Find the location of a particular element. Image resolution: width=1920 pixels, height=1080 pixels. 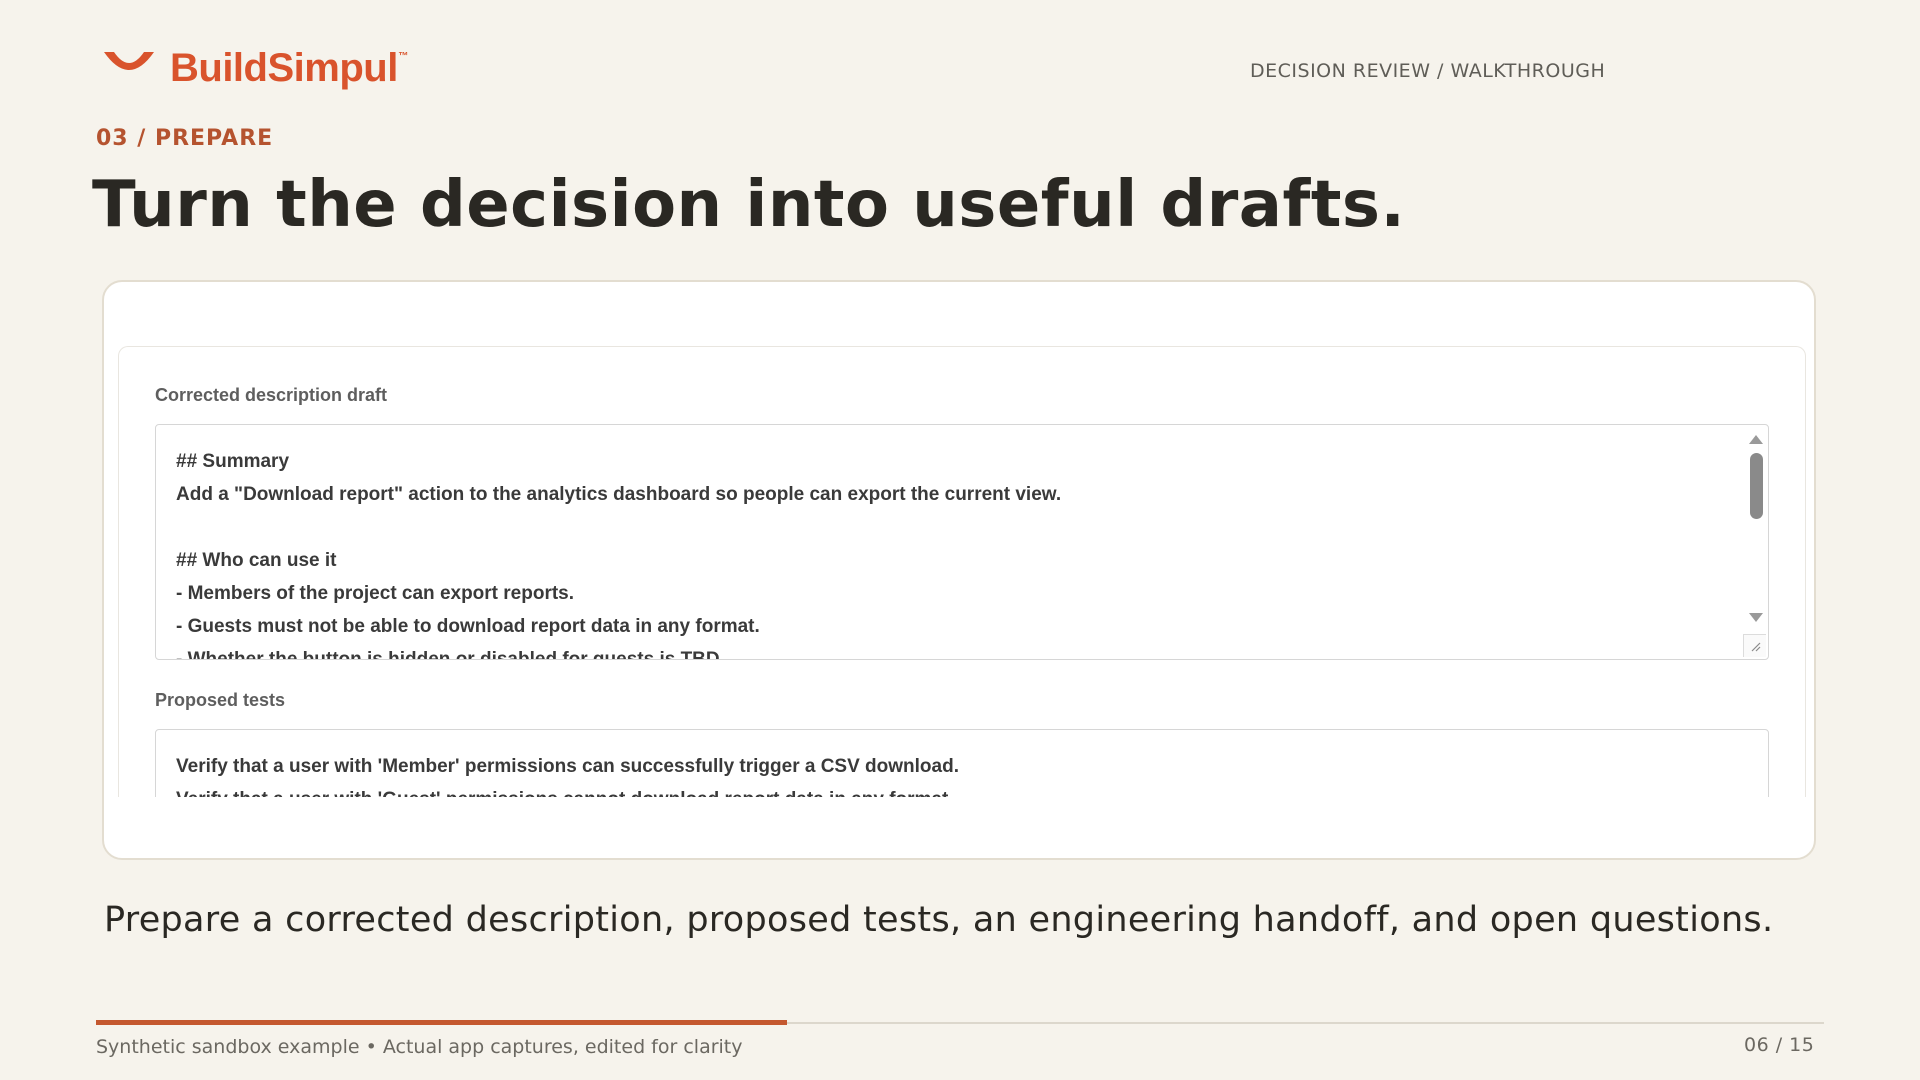

brand-logo: BuildSimpul ™ is located at coordinates (254, 68).